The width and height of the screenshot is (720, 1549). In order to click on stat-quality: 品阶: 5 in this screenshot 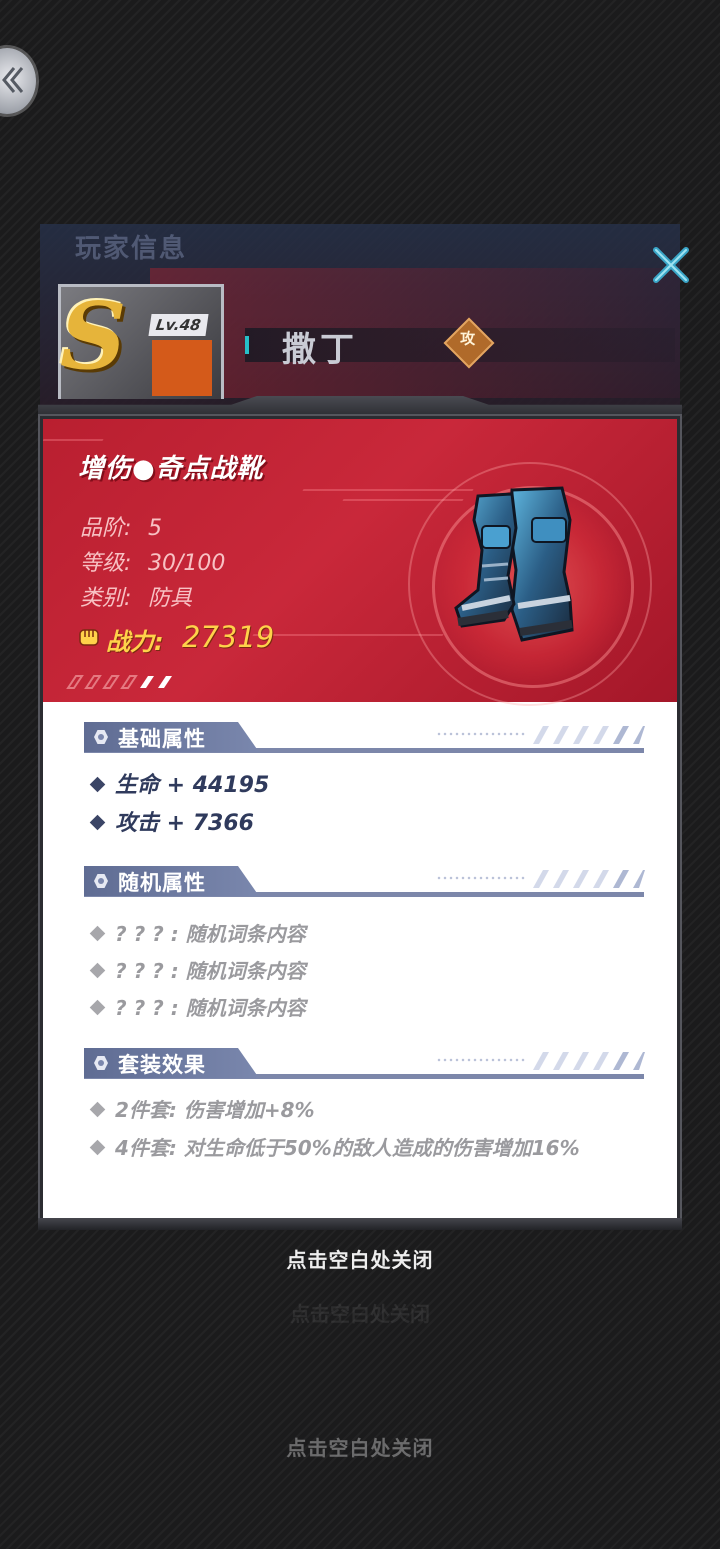, I will do `click(121, 528)`.